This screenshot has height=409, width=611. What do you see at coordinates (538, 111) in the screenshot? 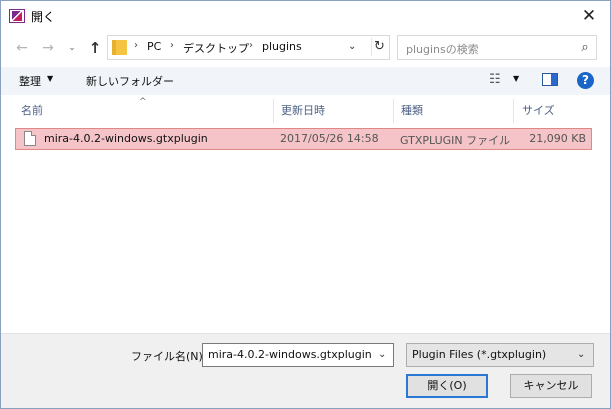
I see `column-header-size: サイズ` at bounding box center [538, 111].